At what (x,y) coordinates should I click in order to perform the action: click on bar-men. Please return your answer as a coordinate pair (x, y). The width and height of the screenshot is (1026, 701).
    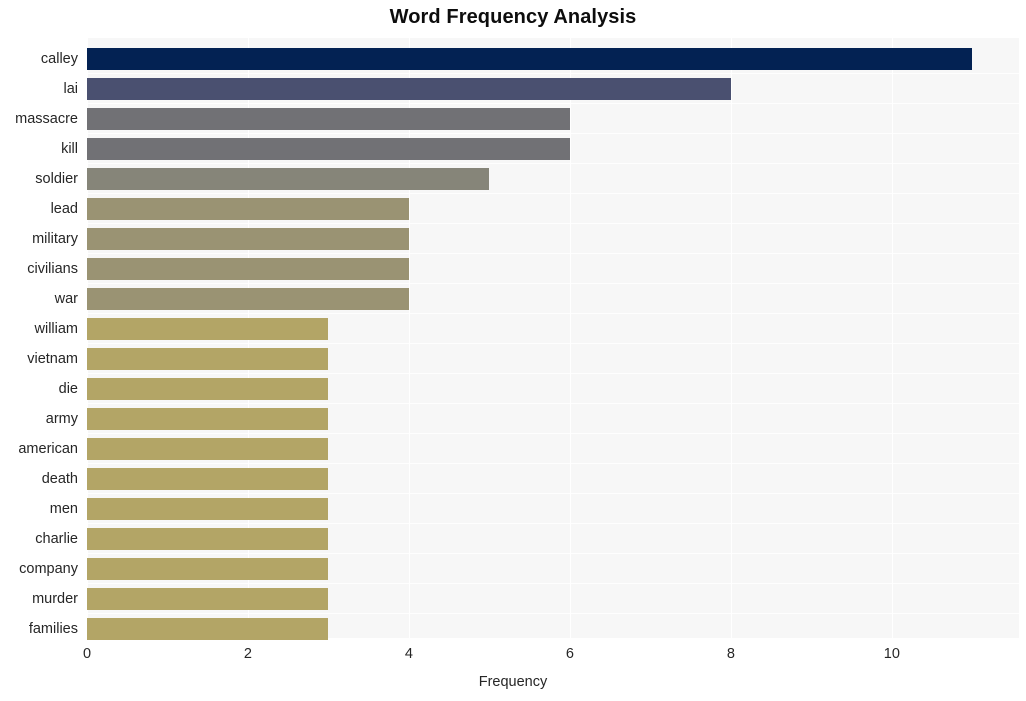
    Looking at the image, I should click on (208, 509).